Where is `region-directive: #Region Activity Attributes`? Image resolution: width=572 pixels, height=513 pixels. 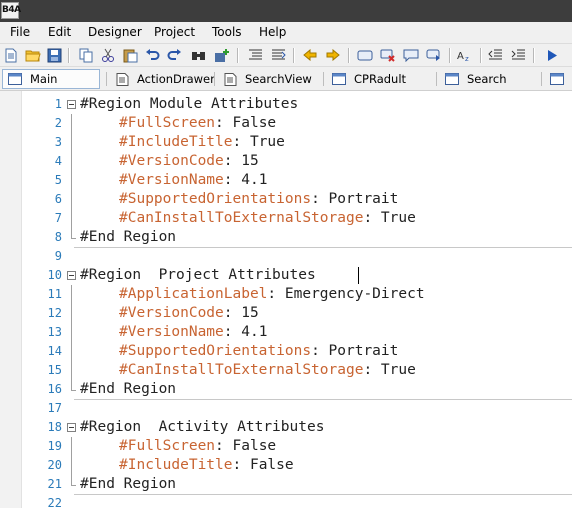
region-directive: #Region Activity Attributes is located at coordinates (202, 427).